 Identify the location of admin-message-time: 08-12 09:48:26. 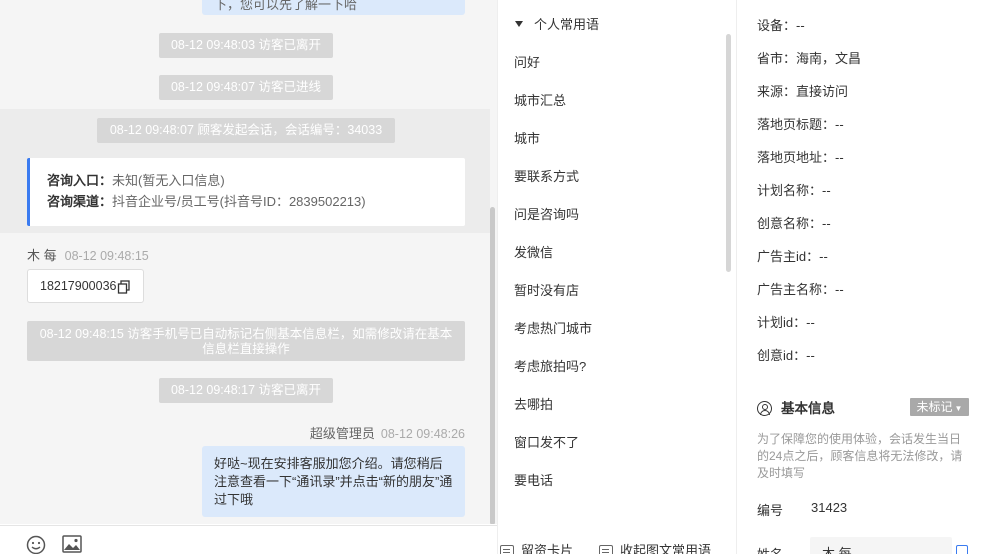
(422, 434).